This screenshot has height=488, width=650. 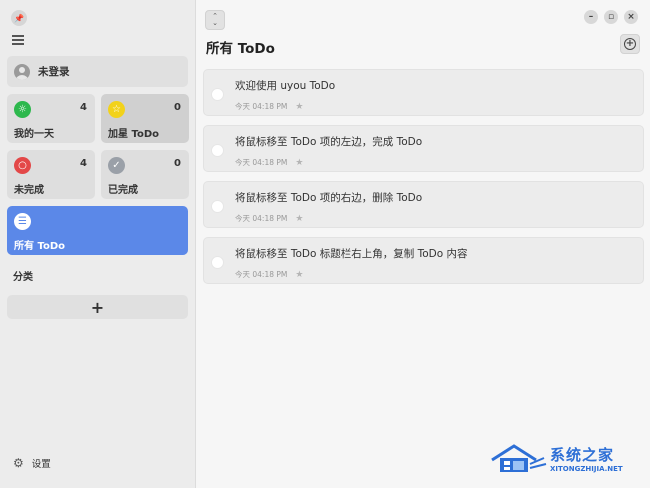 What do you see at coordinates (41, 464) in the screenshot?
I see `settings-label: 设置` at bounding box center [41, 464].